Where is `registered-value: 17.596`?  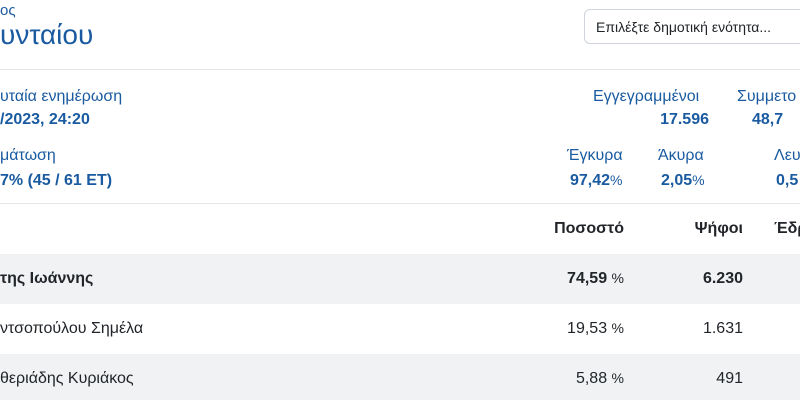
registered-value: 17.596 is located at coordinates (684, 119).